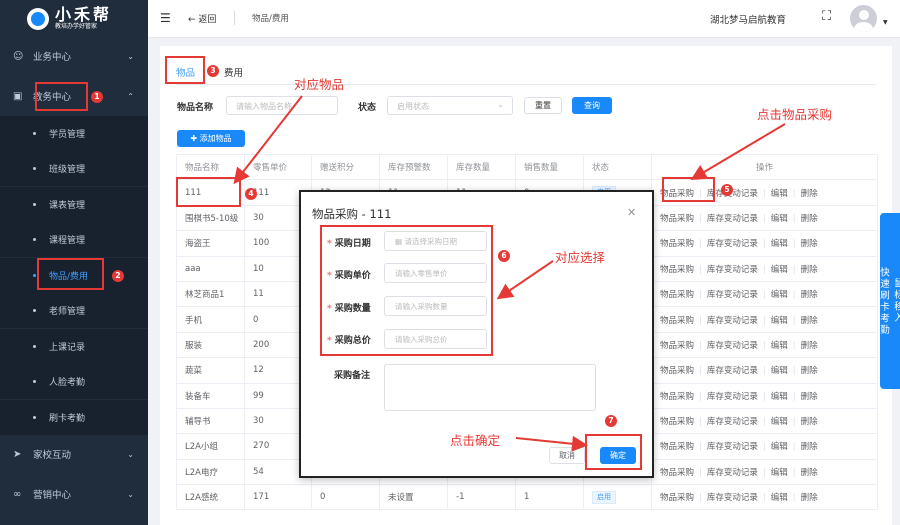 This screenshot has height=525, width=900. I want to click on chevron-down-icon: ⌄, so click(130, 494).